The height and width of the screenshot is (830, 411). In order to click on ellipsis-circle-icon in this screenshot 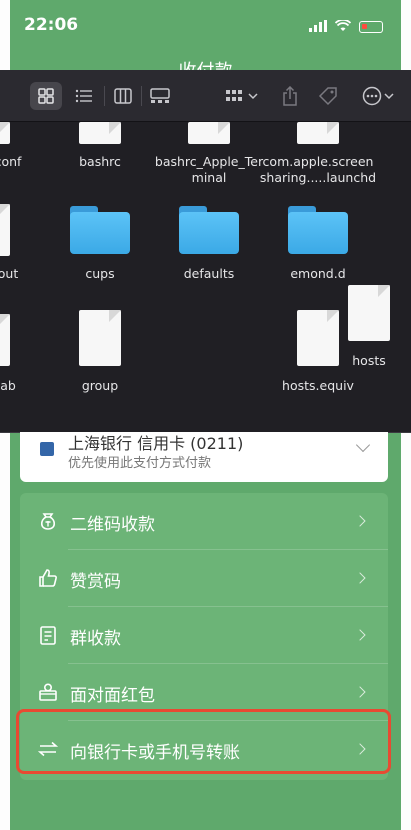, I will do `click(378, 96)`.